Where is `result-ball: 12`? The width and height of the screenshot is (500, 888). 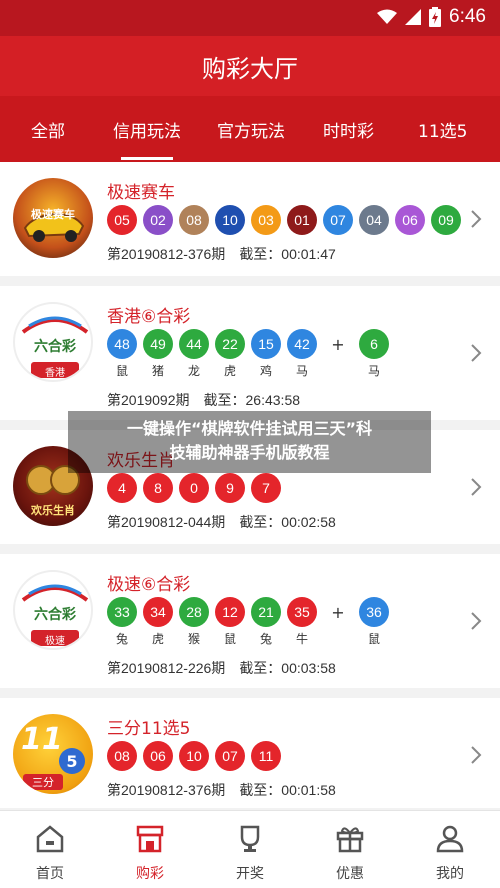
result-ball: 12 is located at coordinates (230, 612).